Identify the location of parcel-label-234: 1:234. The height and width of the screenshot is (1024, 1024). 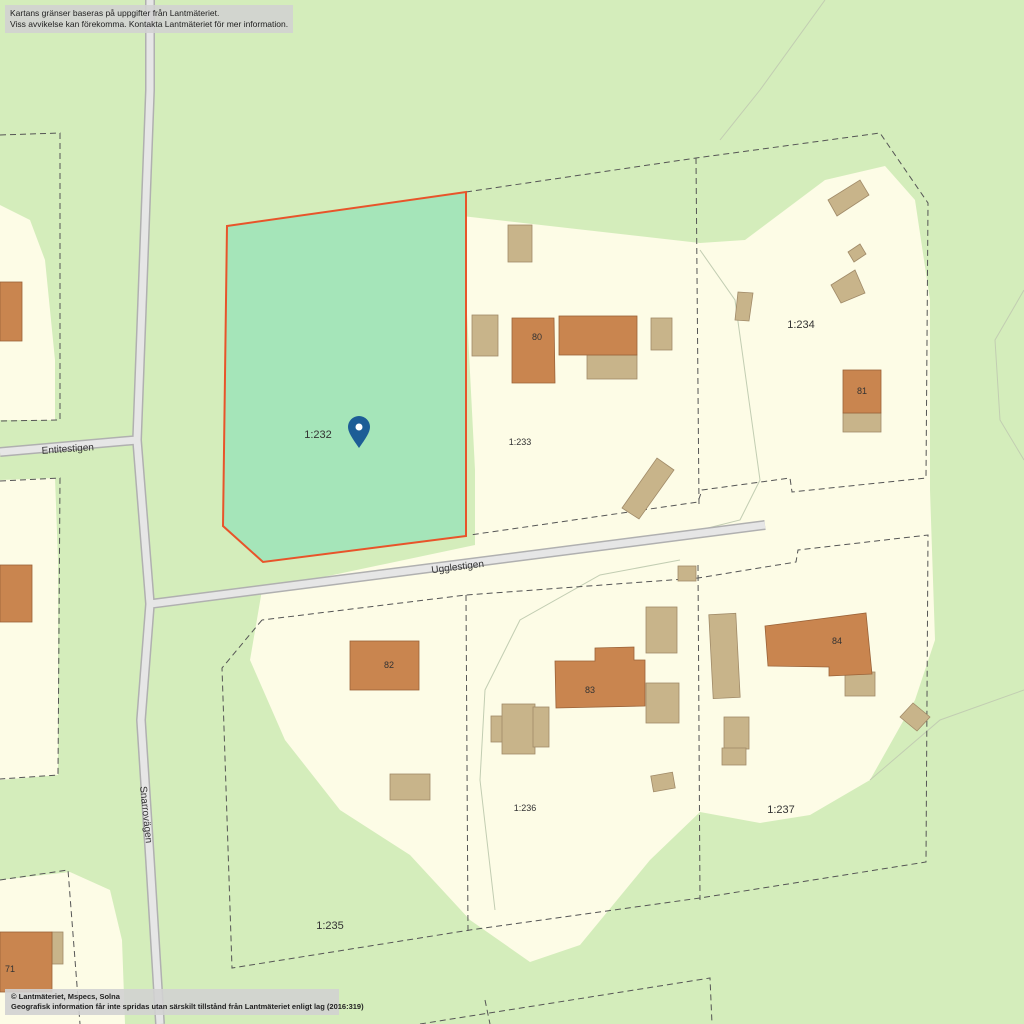
(801, 325).